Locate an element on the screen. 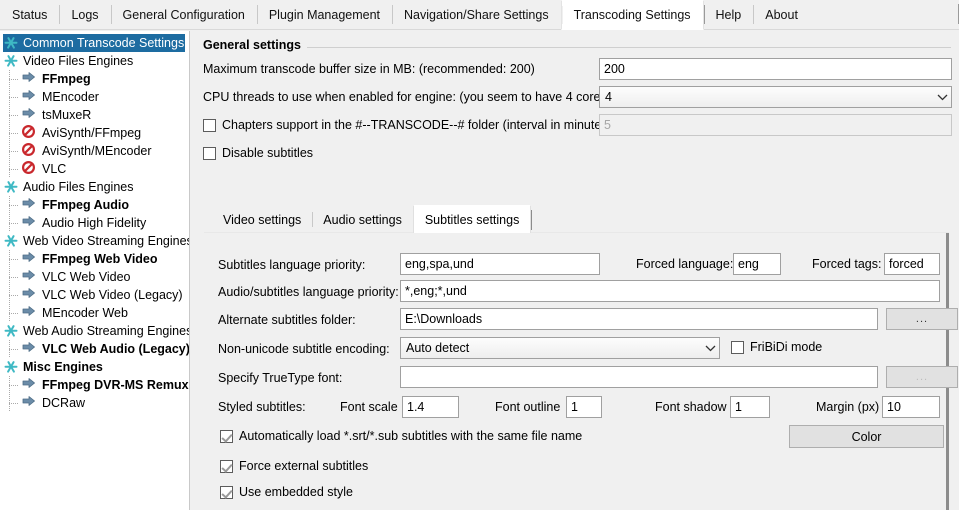 The height and width of the screenshot is (510, 959). forced-language-input is located at coordinates (757, 264).